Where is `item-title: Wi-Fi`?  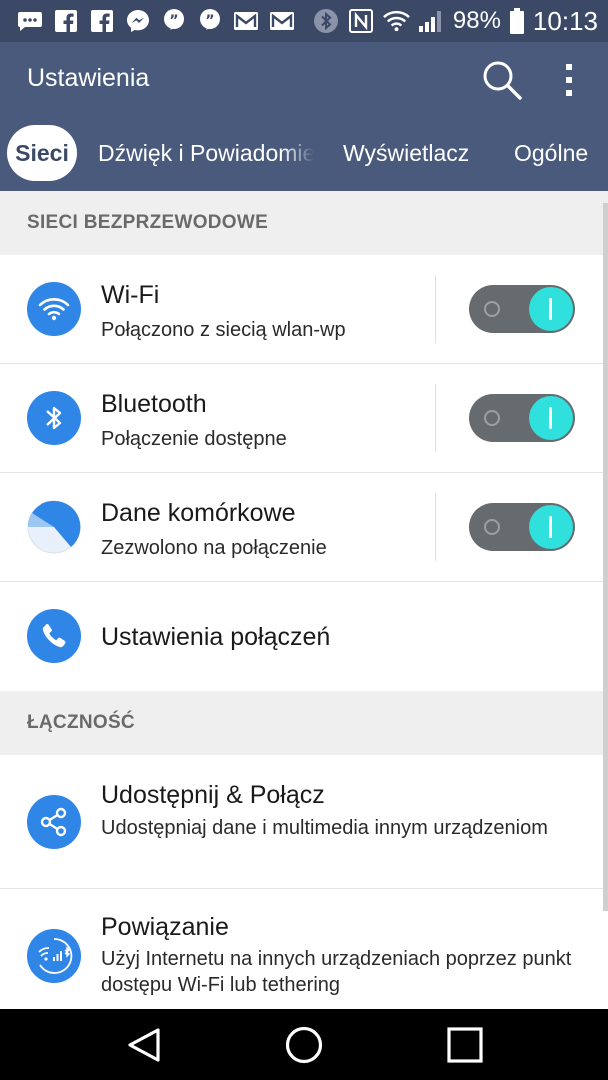 item-title: Wi-Fi is located at coordinates (130, 295).